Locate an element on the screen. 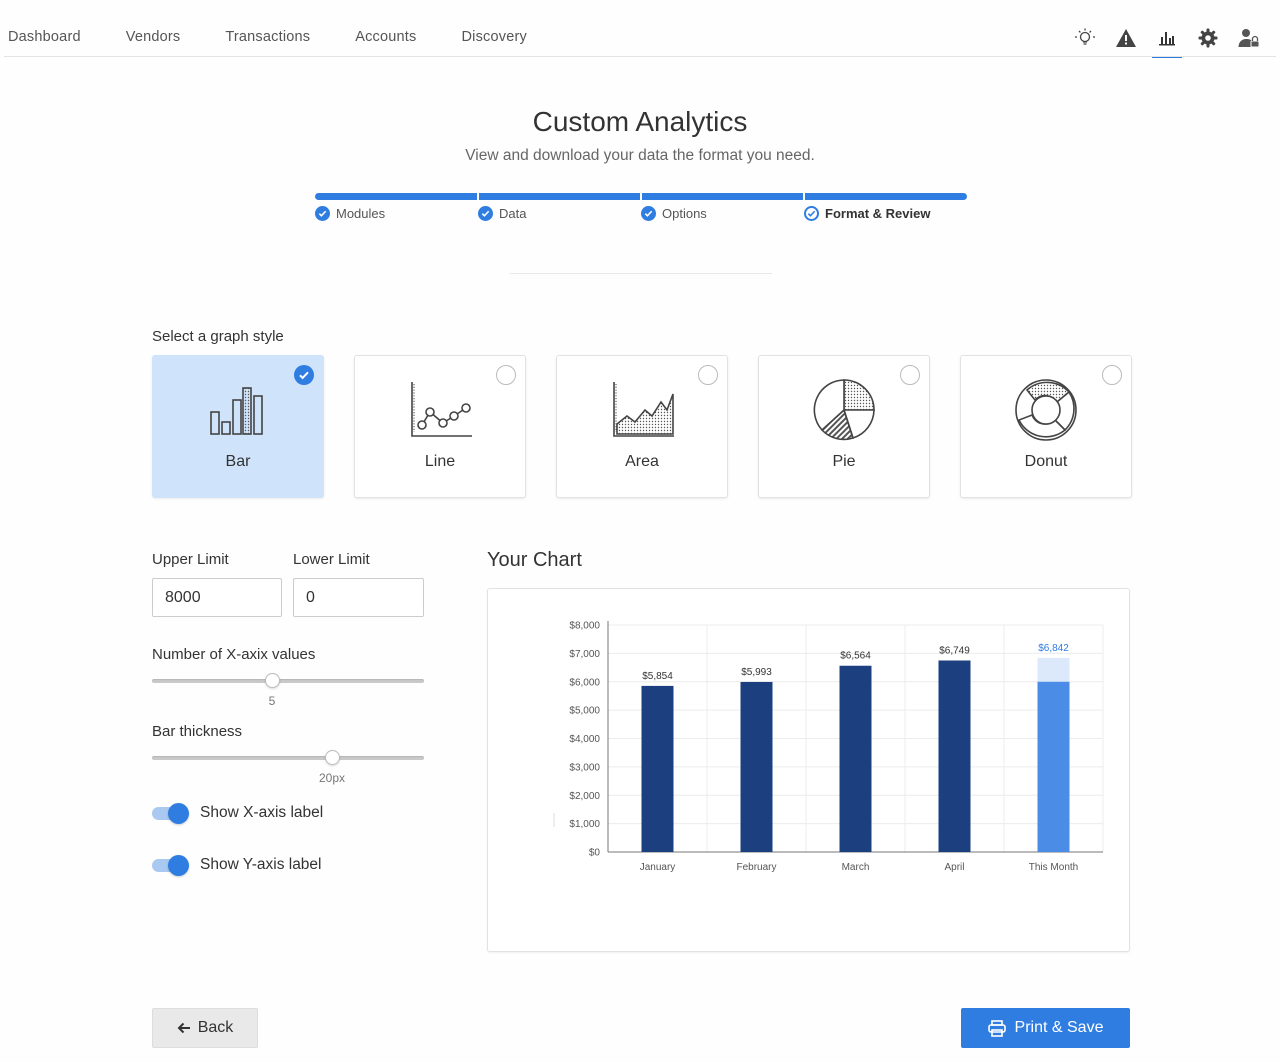 The width and height of the screenshot is (1280, 1062). warning-icon is located at coordinates (1126, 38).